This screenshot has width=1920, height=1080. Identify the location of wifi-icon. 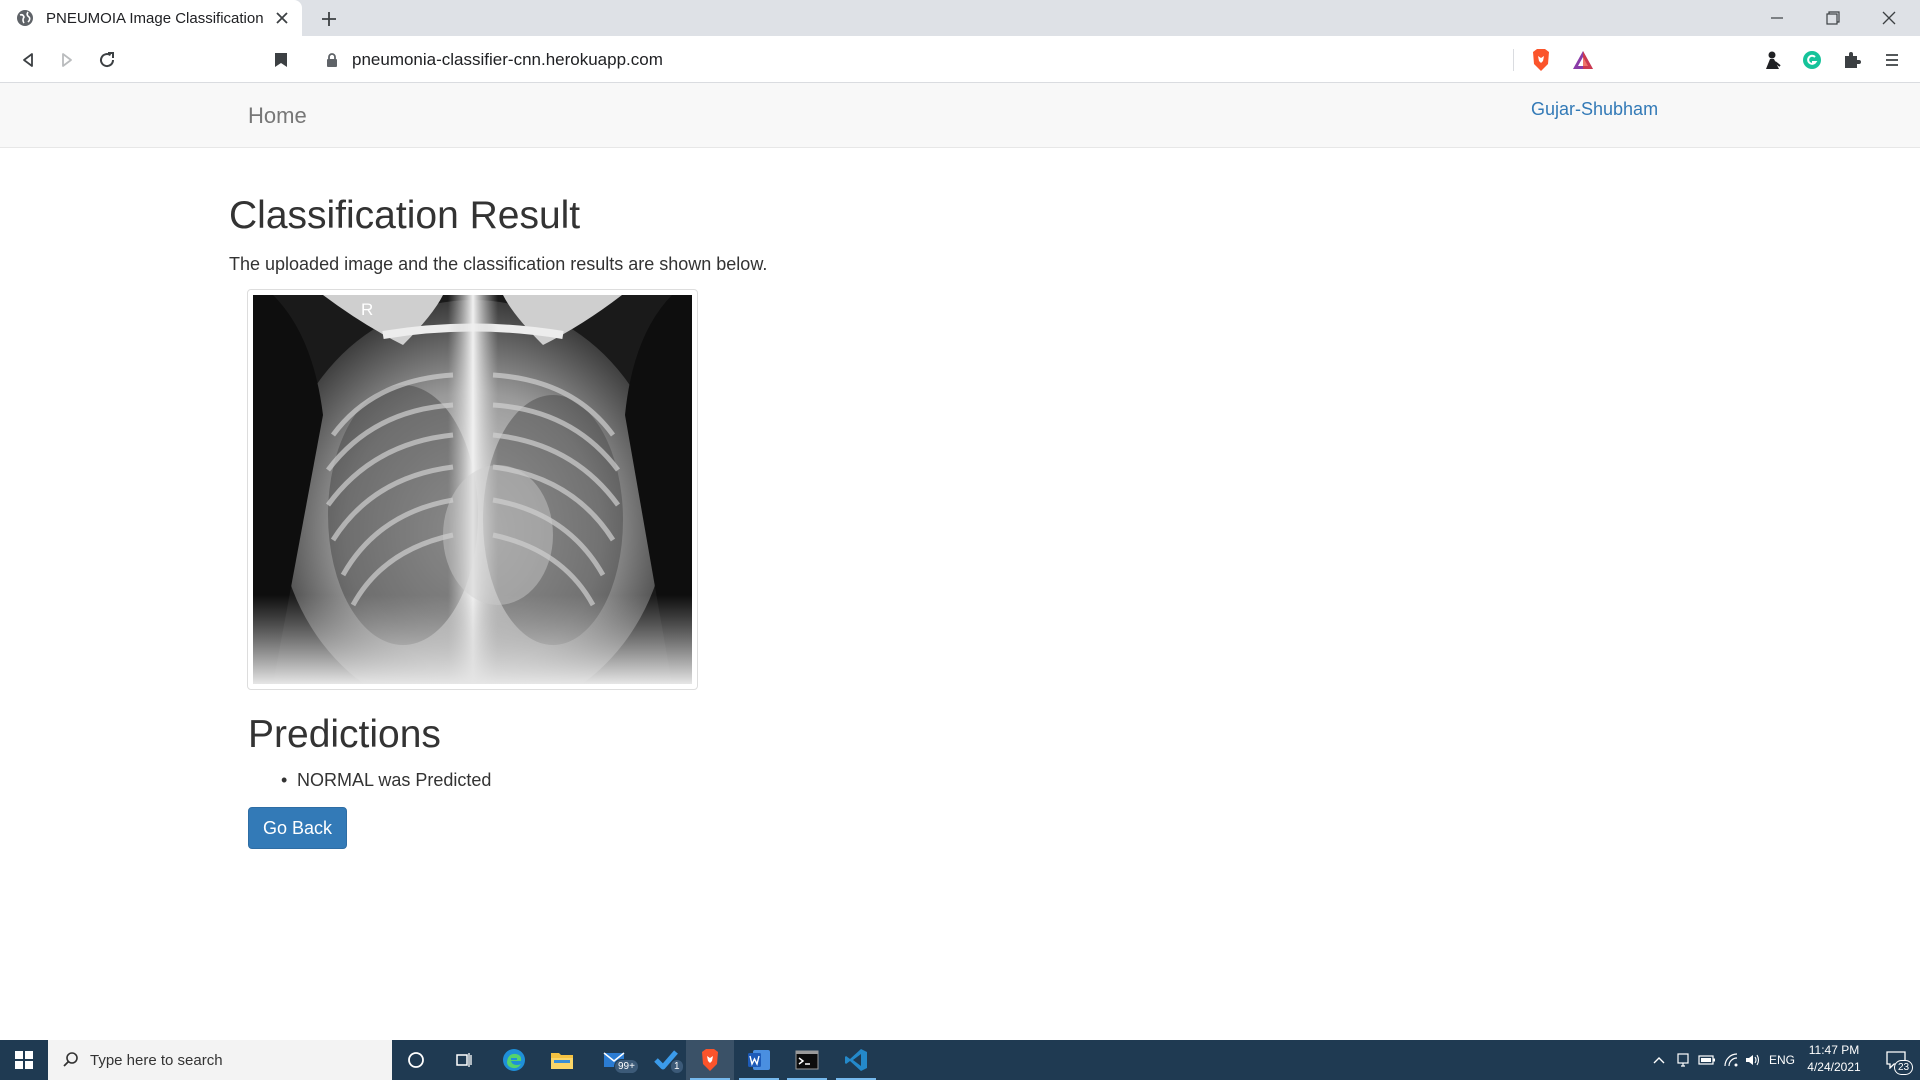
(1731, 1060).